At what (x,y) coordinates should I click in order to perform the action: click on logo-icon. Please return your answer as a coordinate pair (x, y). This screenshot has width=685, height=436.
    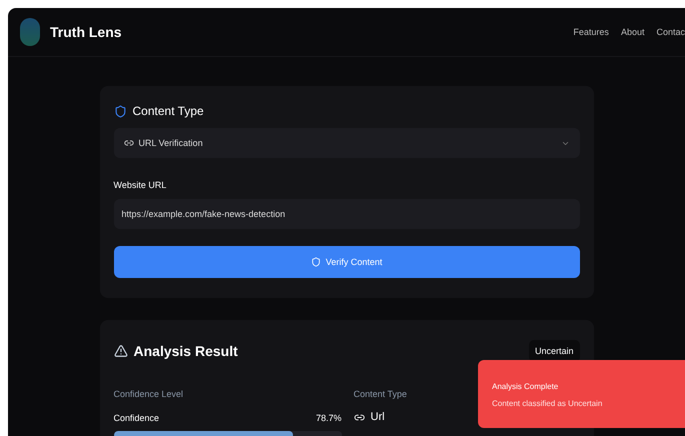
    Looking at the image, I should click on (30, 32).